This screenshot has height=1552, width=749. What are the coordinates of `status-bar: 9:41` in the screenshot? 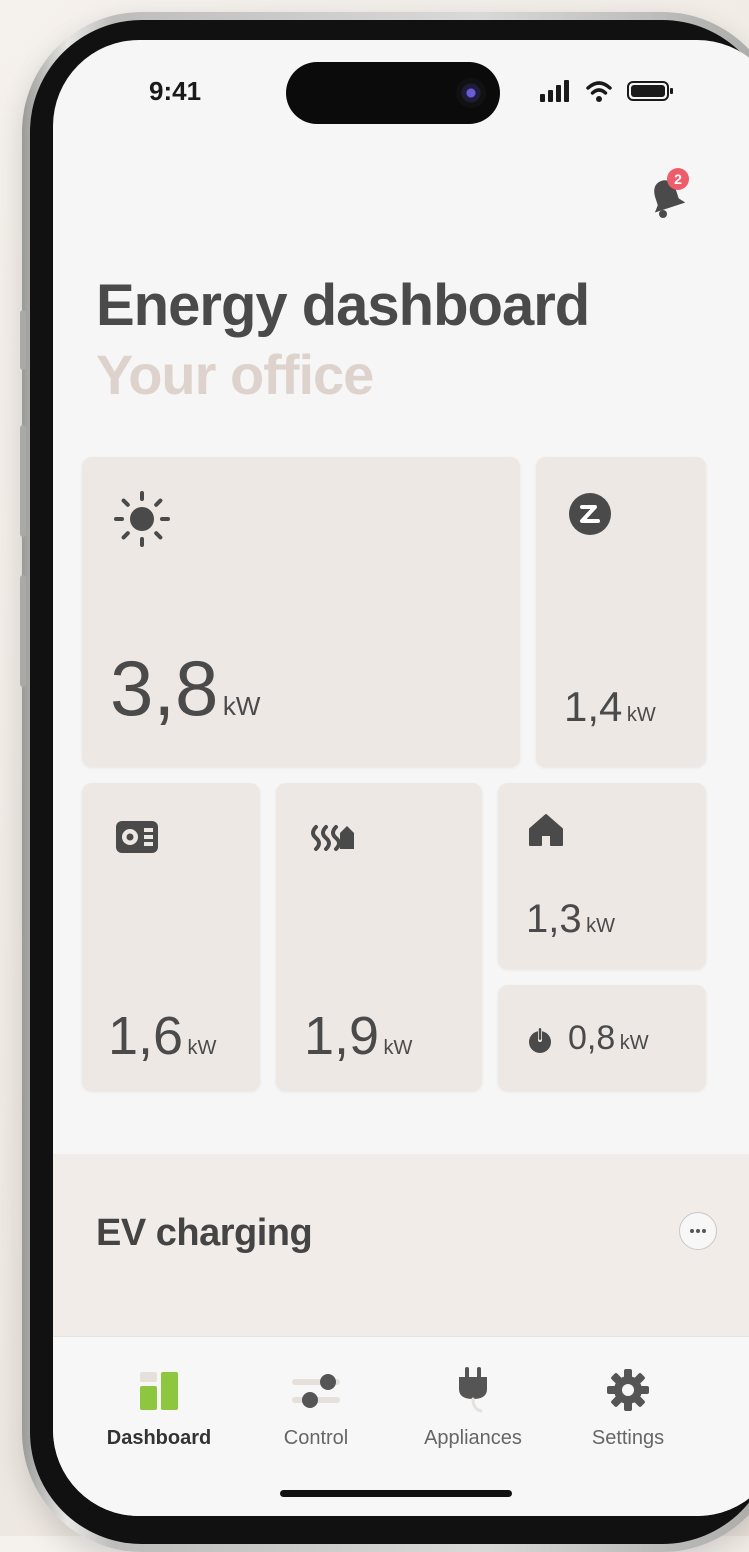 It's located at (401, 90).